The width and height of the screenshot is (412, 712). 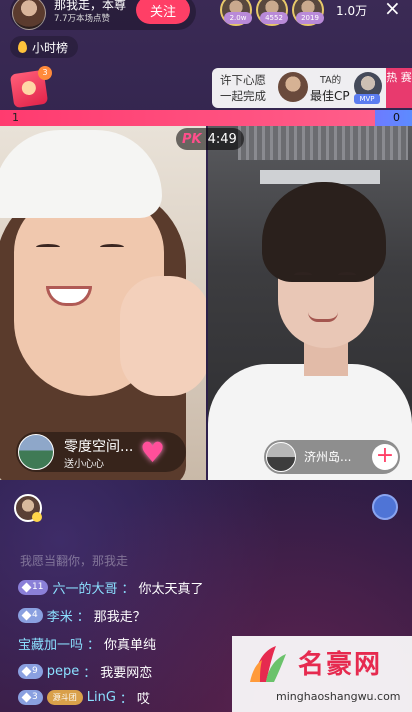 I want to click on chat-username: 宝藏加一吗, so click(x=50, y=643).